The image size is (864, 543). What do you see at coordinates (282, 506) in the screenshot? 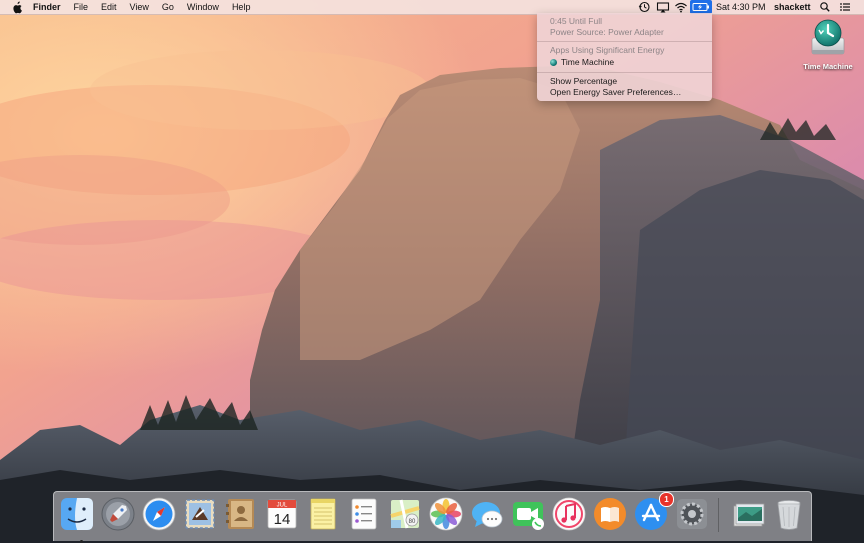
I see `calendar-month: JUL` at bounding box center [282, 506].